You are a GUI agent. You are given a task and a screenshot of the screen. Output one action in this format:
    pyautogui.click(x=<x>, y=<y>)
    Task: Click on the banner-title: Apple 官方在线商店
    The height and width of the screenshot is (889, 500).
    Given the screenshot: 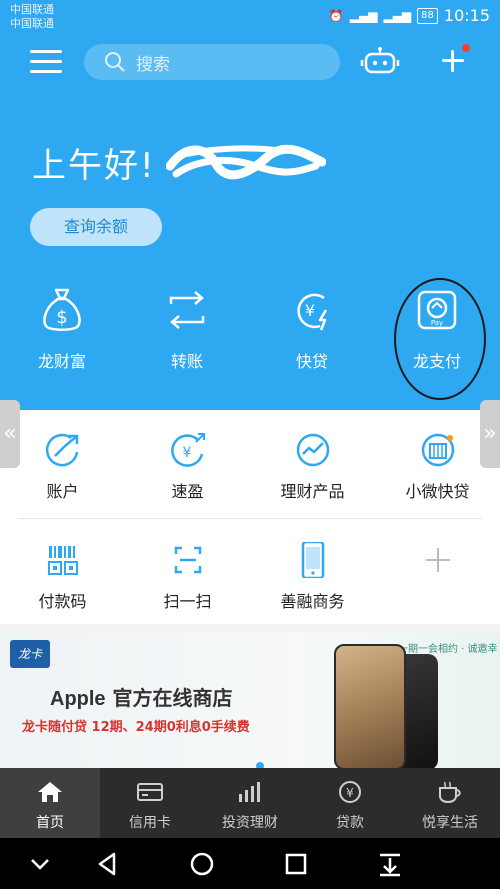 What is the action you would take?
    pyautogui.click(x=141, y=696)
    